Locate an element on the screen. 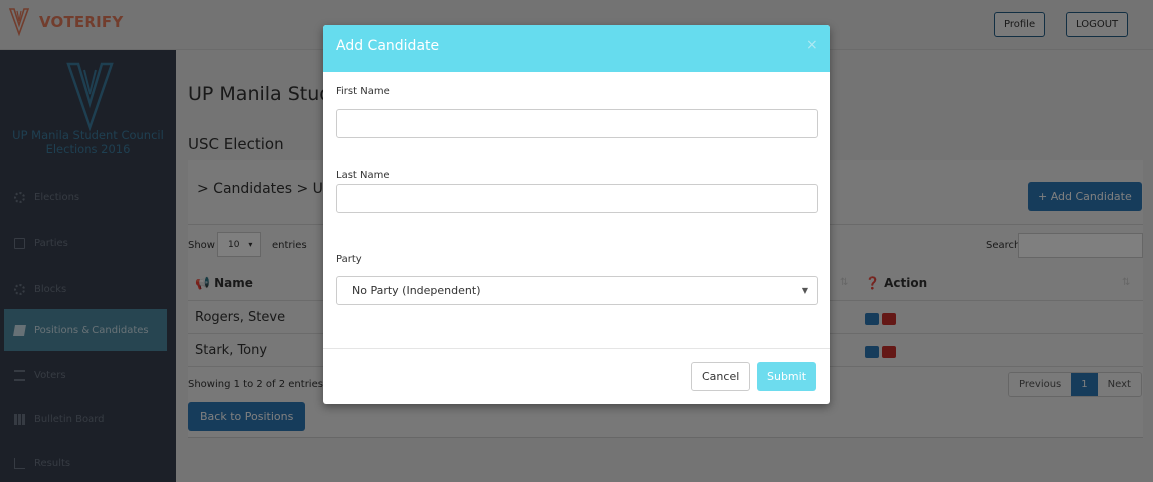  chevron-down-icon: ▼ is located at coordinates (804, 290).